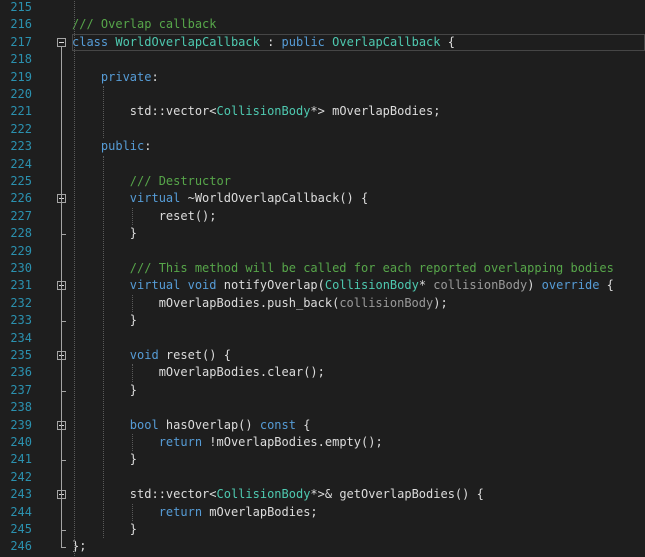 This screenshot has width=645, height=557. Describe the element at coordinates (21, 128) in the screenshot. I see `line-number: 222` at that location.